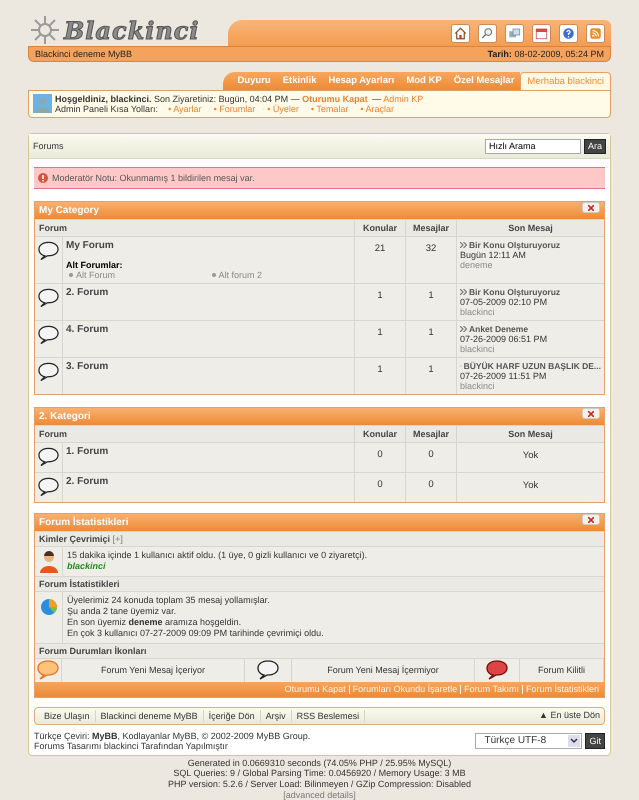 The height and width of the screenshot is (800, 639). Describe the element at coordinates (87, 329) in the screenshot. I see `forum-title: 4. Forum` at that location.